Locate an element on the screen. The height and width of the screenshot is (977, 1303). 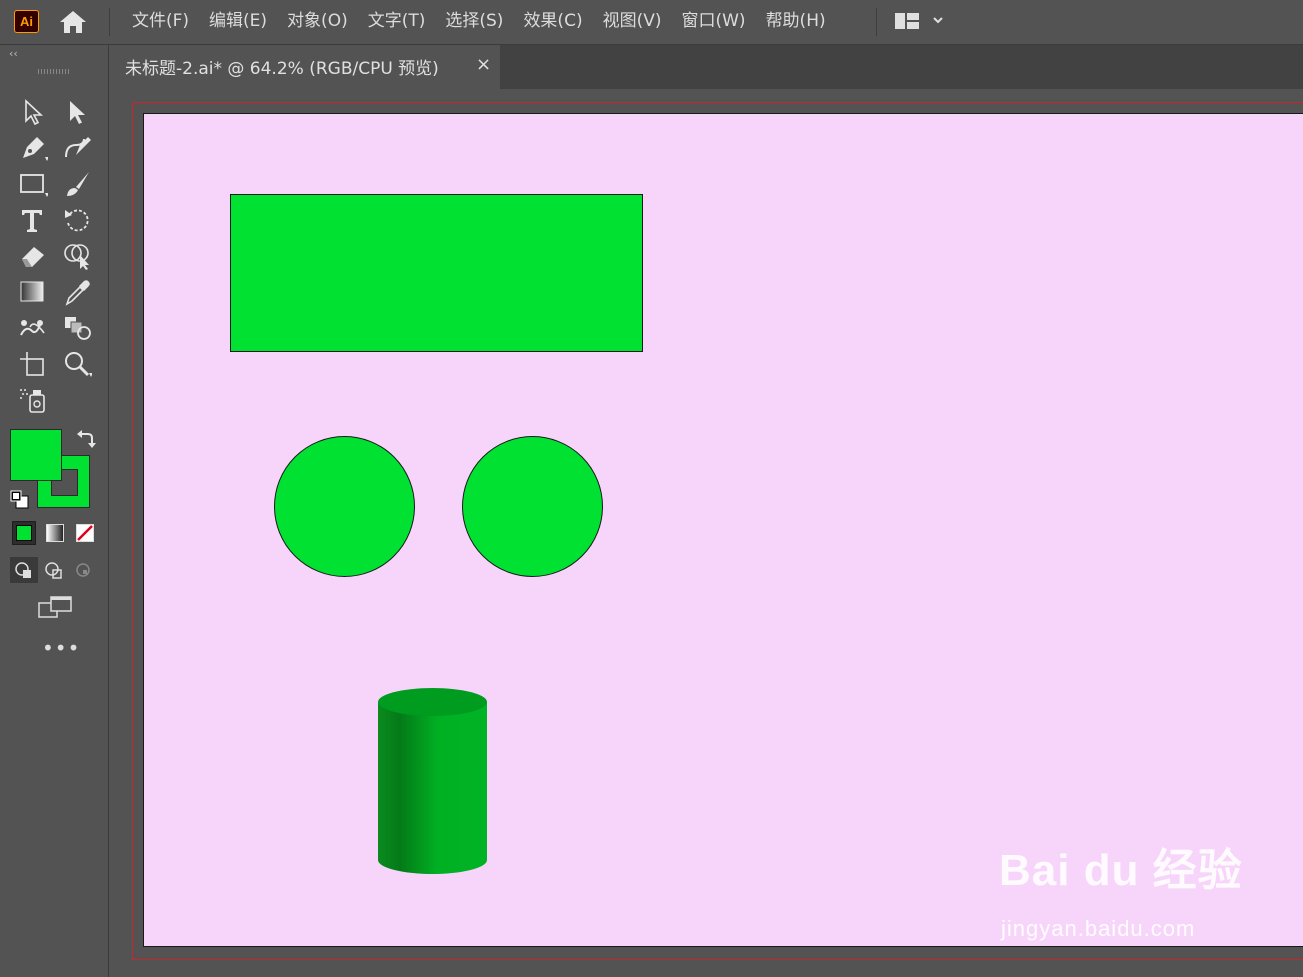
green-circle-right is located at coordinates (532, 506).